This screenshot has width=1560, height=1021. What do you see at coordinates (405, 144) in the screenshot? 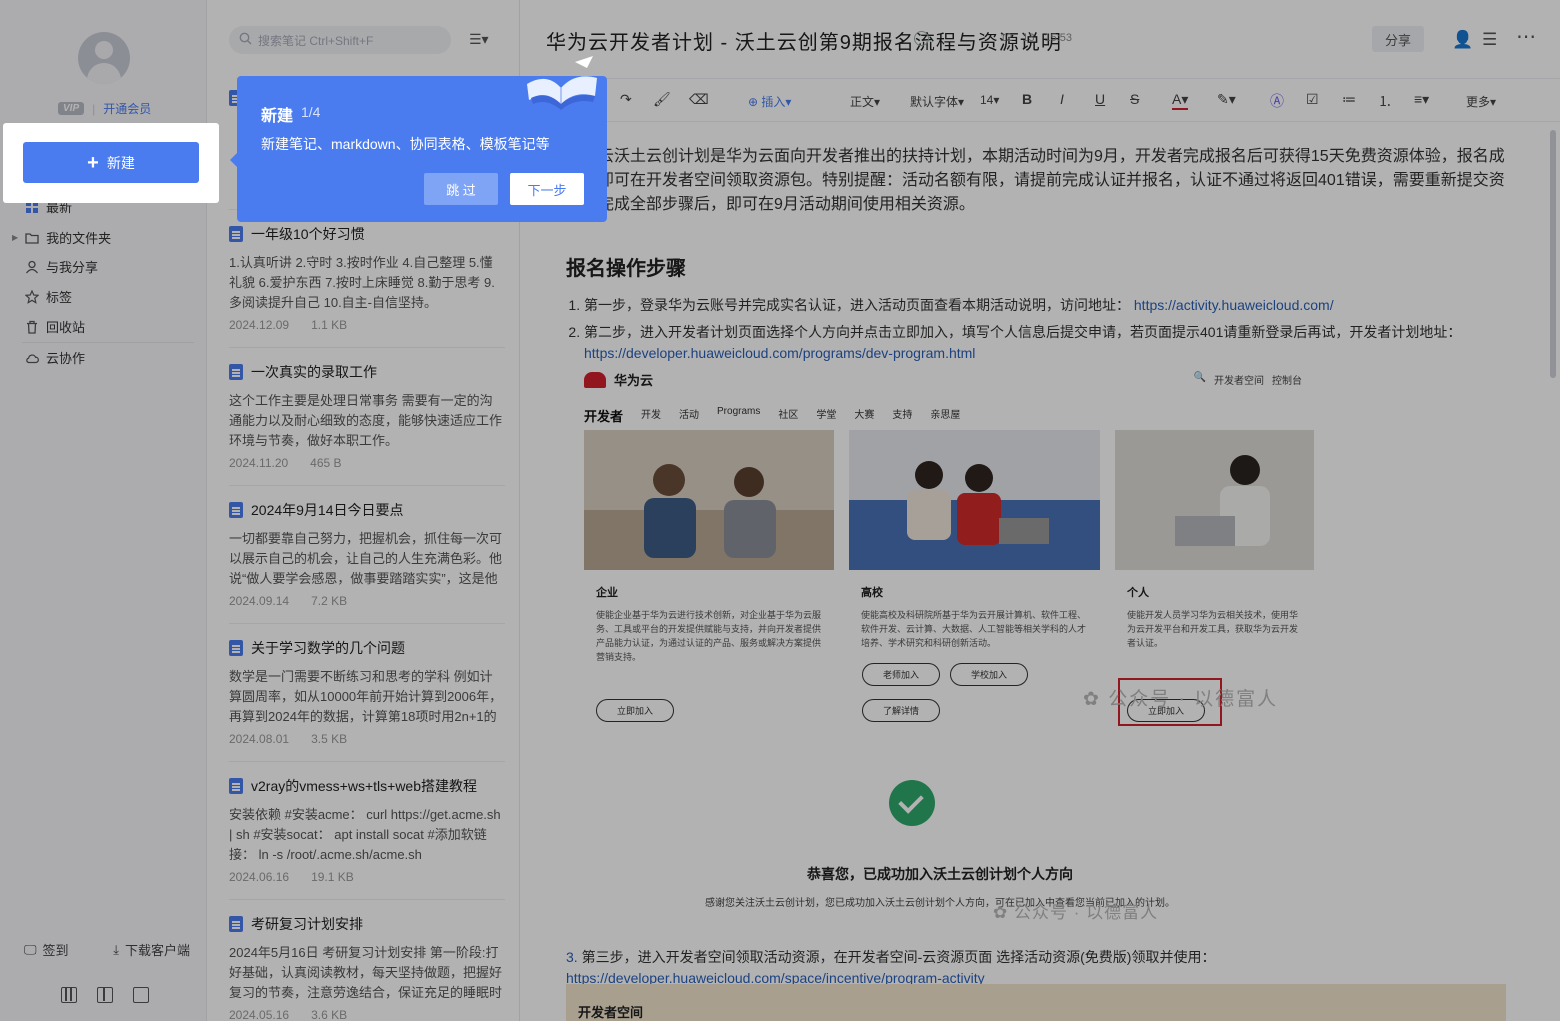
I see `tooltip-description: 新建笔记、markdown、协同表格、模板笔记等` at bounding box center [405, 144].